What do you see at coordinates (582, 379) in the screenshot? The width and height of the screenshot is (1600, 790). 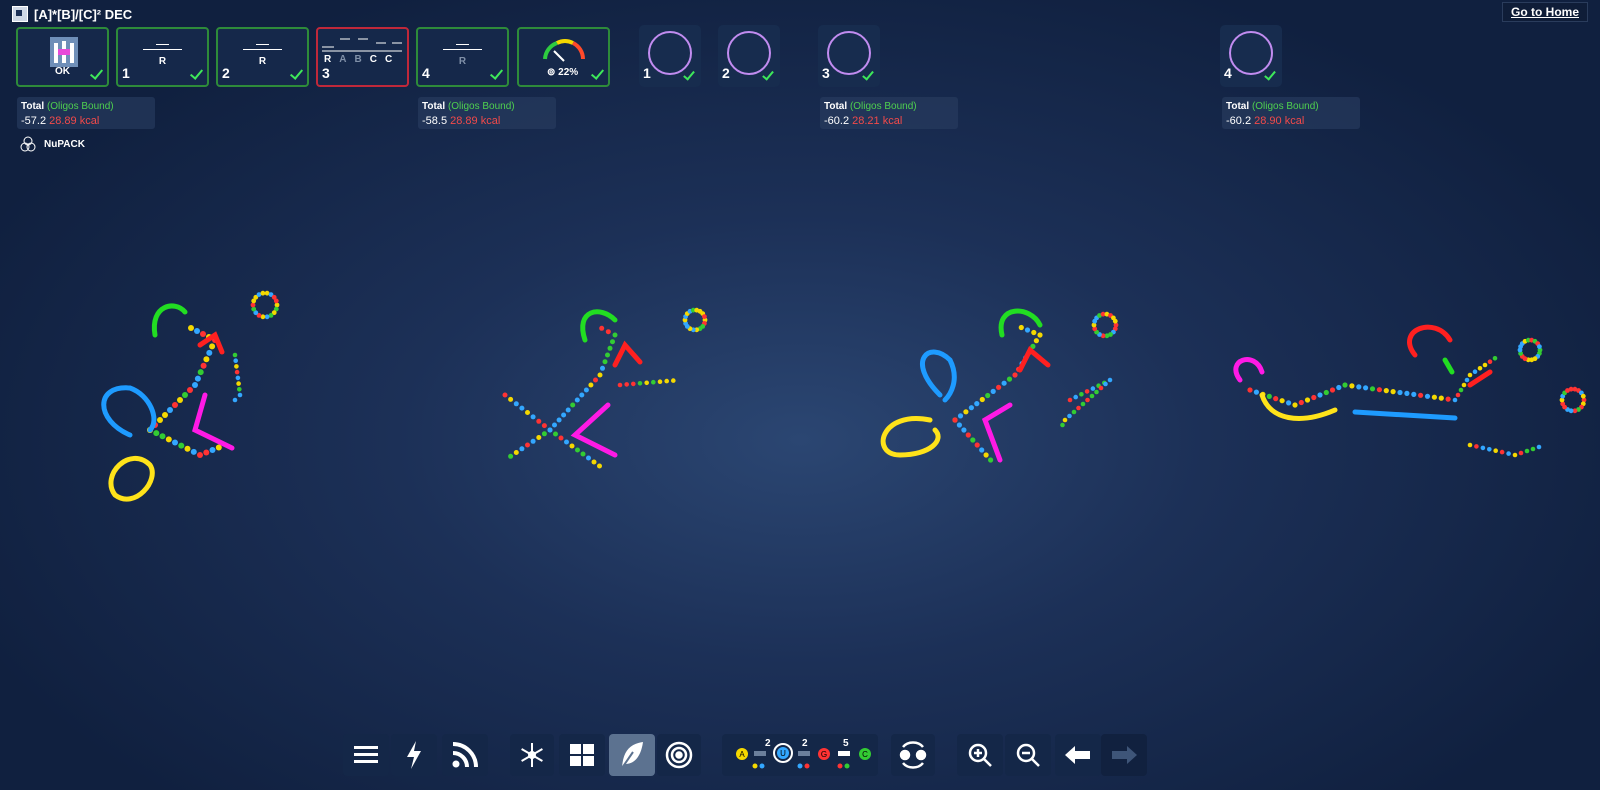 I see `structure-2-stem` at bounding box center [582, 379].